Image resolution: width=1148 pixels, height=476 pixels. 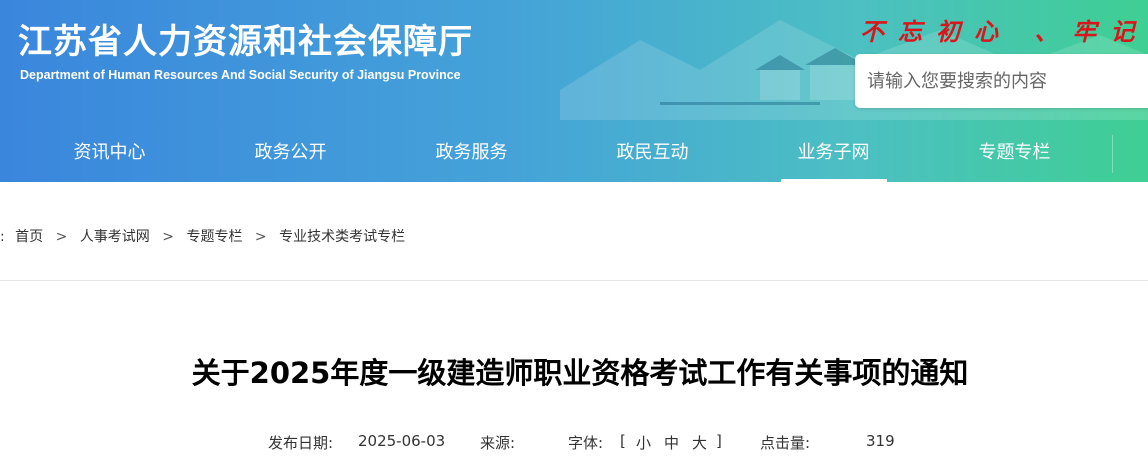 What do you see at coordinates (1112, 154) in the screenshot?
I see `nav-divider` at bounding box center [1112, 154].